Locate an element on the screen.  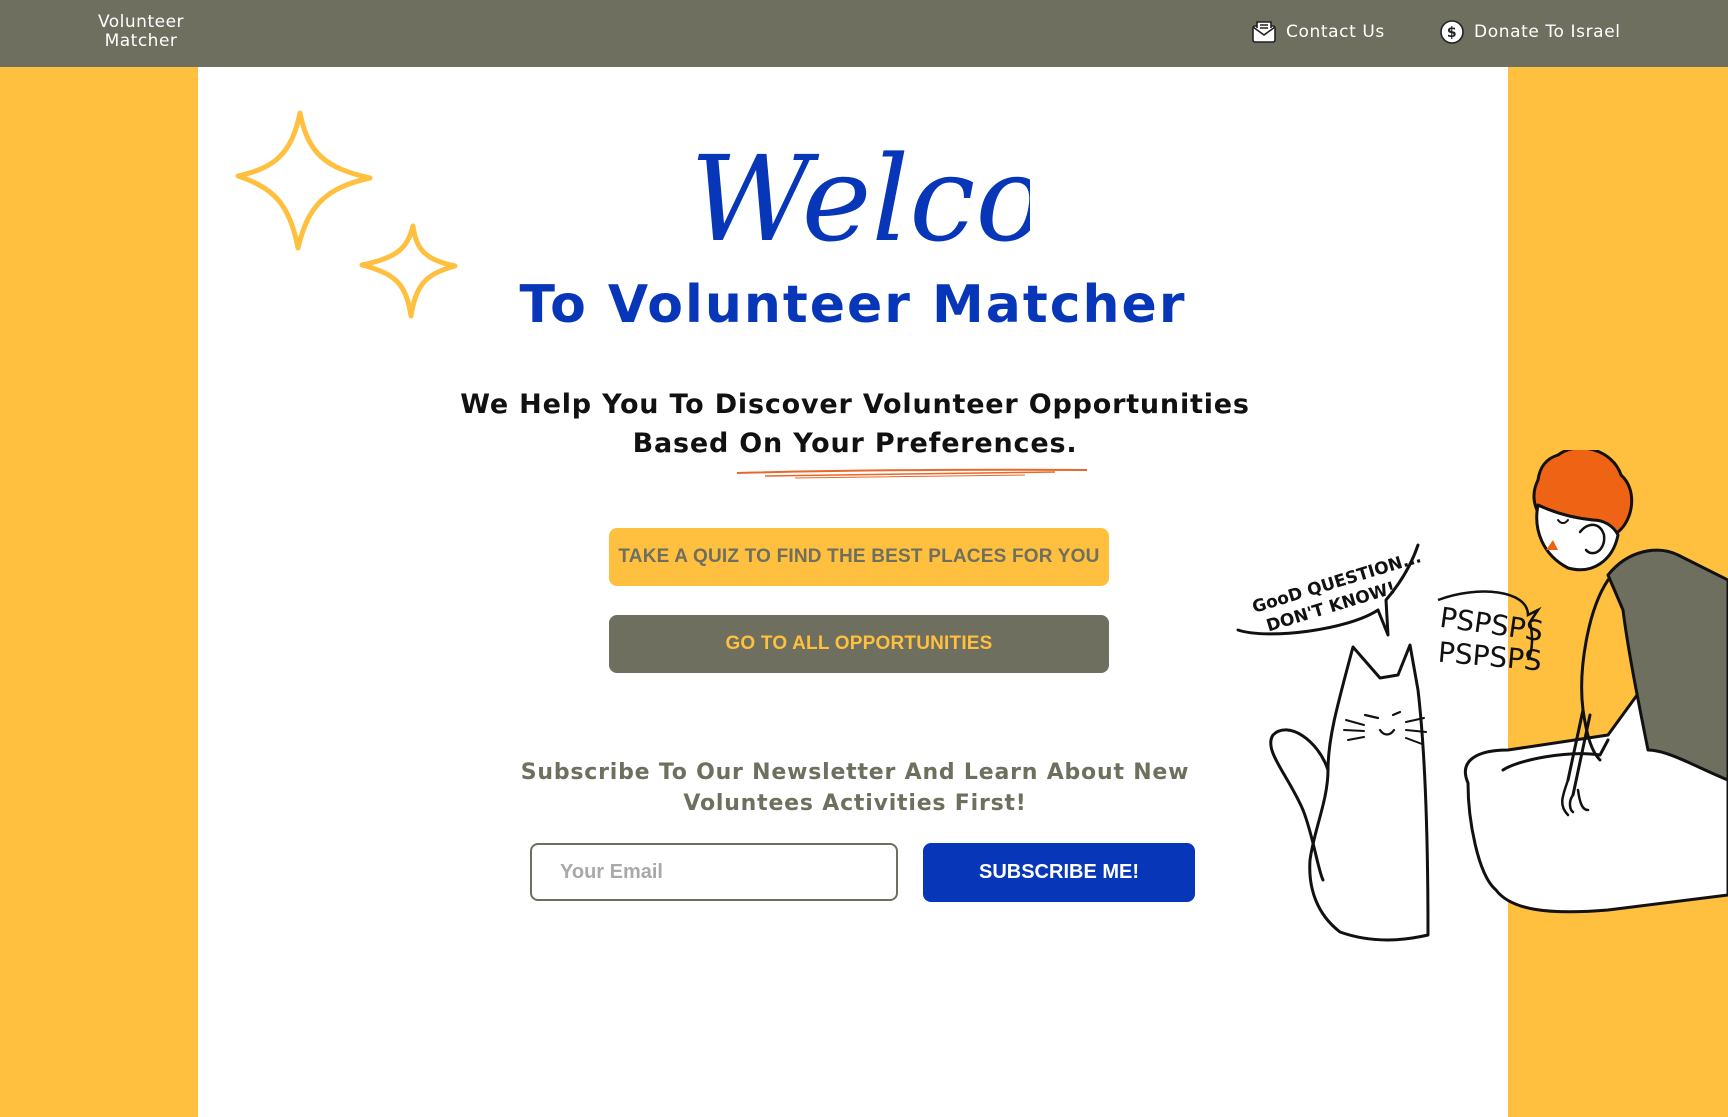
brand-line-2: Matcher is located at coordinates (141, 41).